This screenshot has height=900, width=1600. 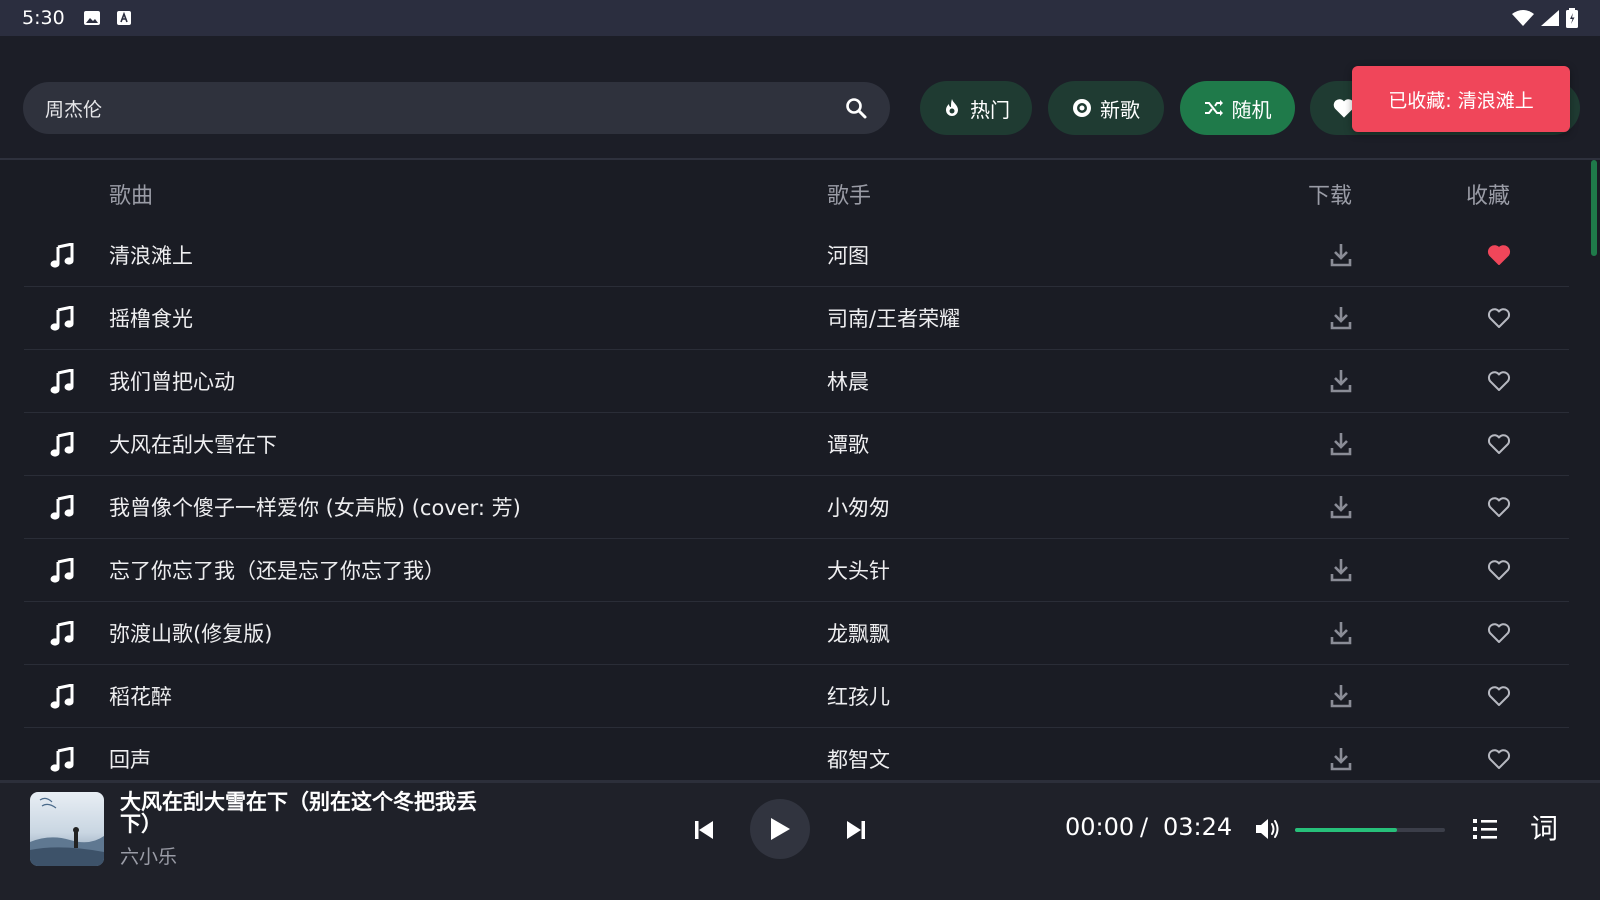 I want to click on song-title: 清浪滩上, so click(x=151, y=255).